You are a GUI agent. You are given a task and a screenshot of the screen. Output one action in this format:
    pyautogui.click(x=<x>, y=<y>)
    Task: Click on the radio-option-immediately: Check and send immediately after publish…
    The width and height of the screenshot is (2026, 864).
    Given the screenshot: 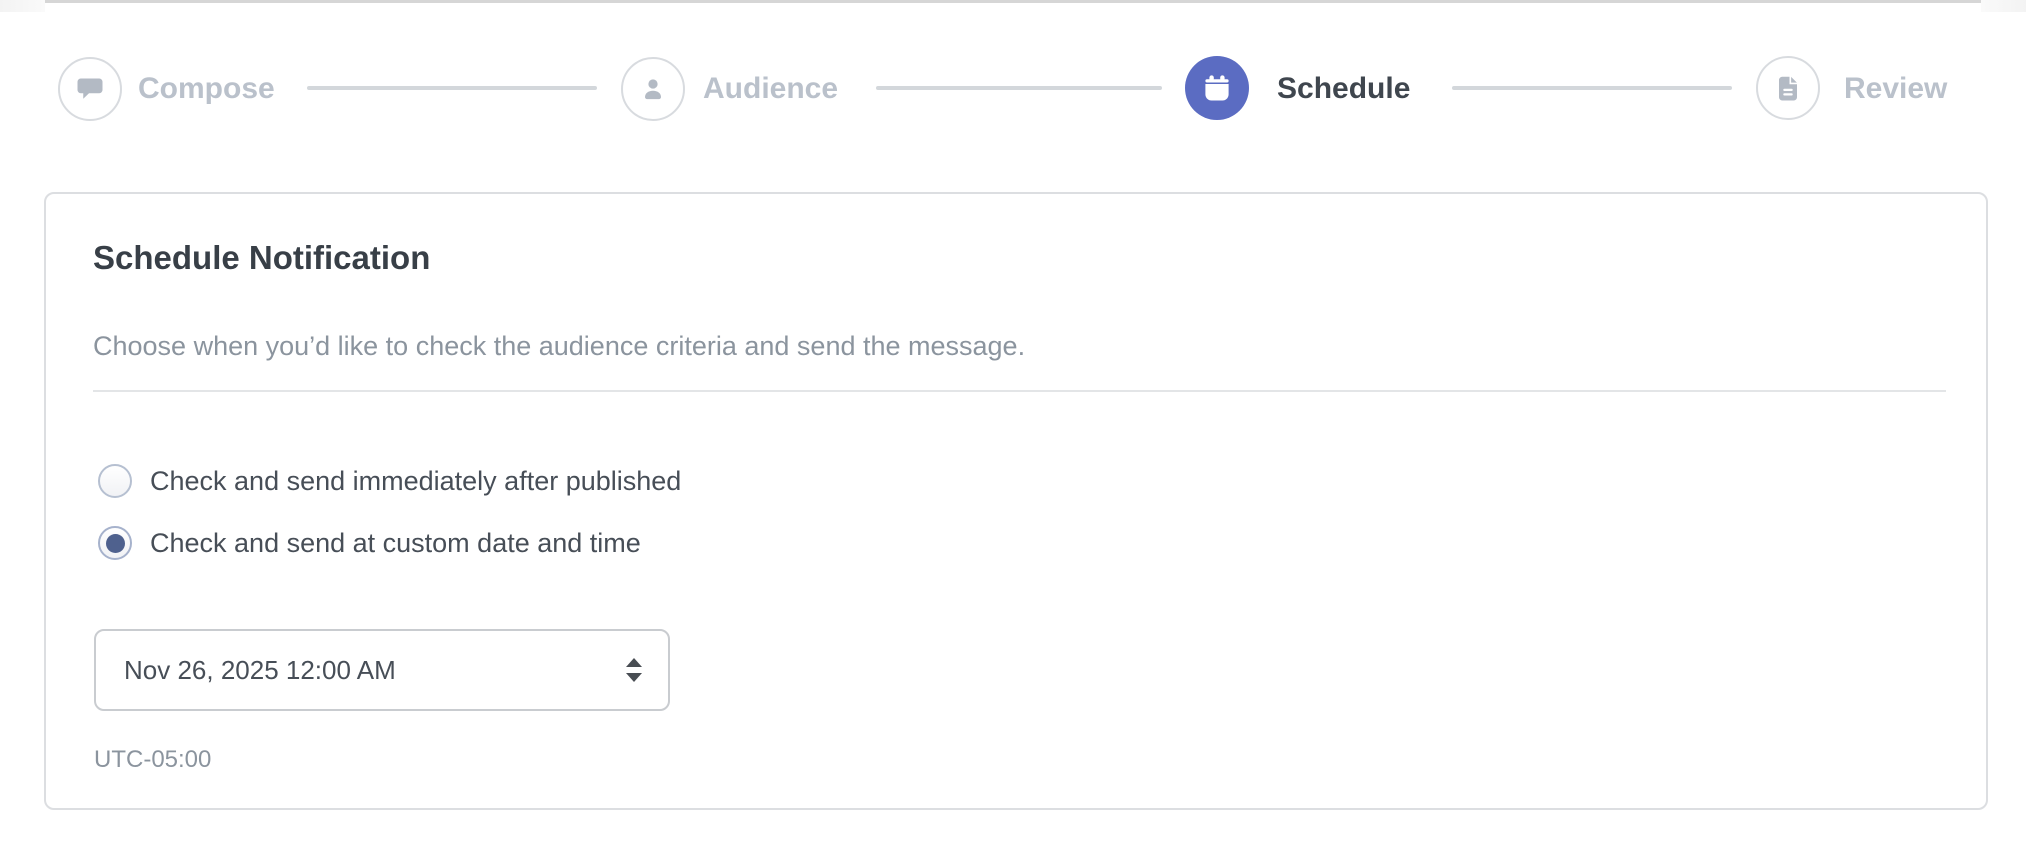 What is the action you would take?
    pyautogui.click(x=389, y=481)
    